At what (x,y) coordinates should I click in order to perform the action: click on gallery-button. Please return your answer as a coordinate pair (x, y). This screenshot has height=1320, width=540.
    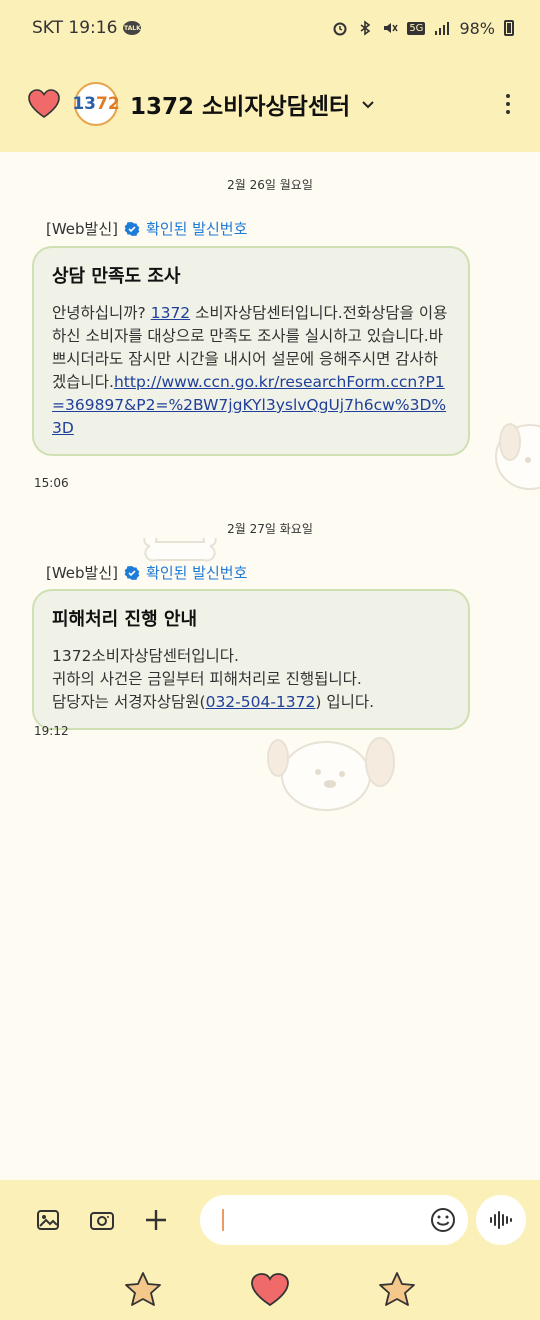
    Looking at the image, I should click on (48, 1220).